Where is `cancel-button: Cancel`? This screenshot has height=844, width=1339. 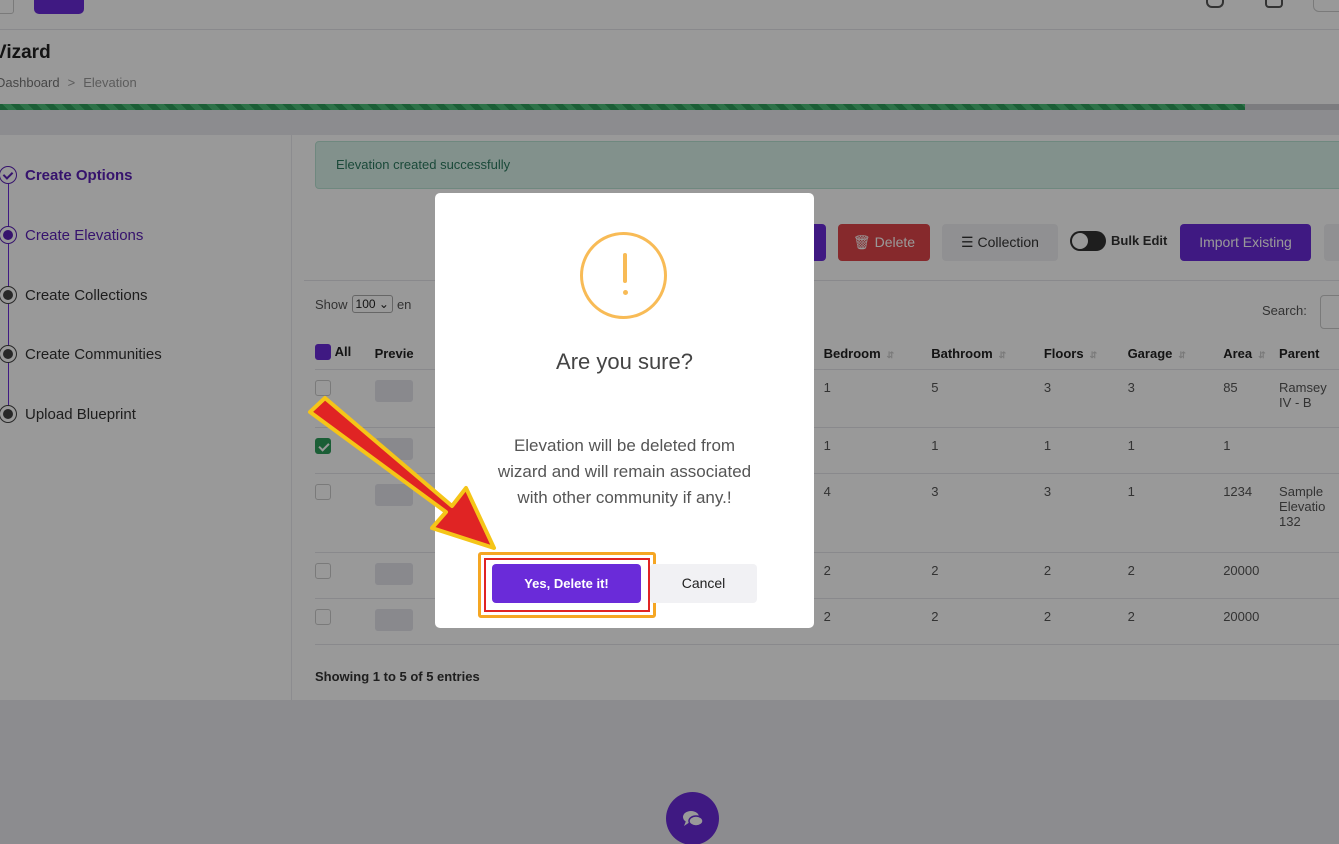 cancel-button: Cancel is located at coordinates (703, 583).